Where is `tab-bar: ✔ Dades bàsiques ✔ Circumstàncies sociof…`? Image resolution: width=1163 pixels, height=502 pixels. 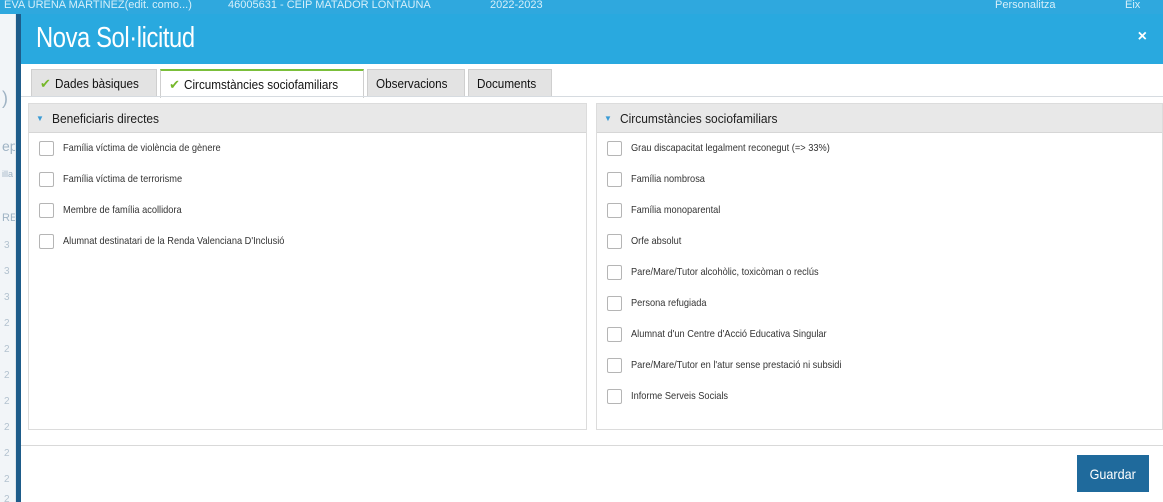
tab-bar: ✔ Dades bàsiques ✔ Circumstàncies sociof… is located at coordinates (291, 83).